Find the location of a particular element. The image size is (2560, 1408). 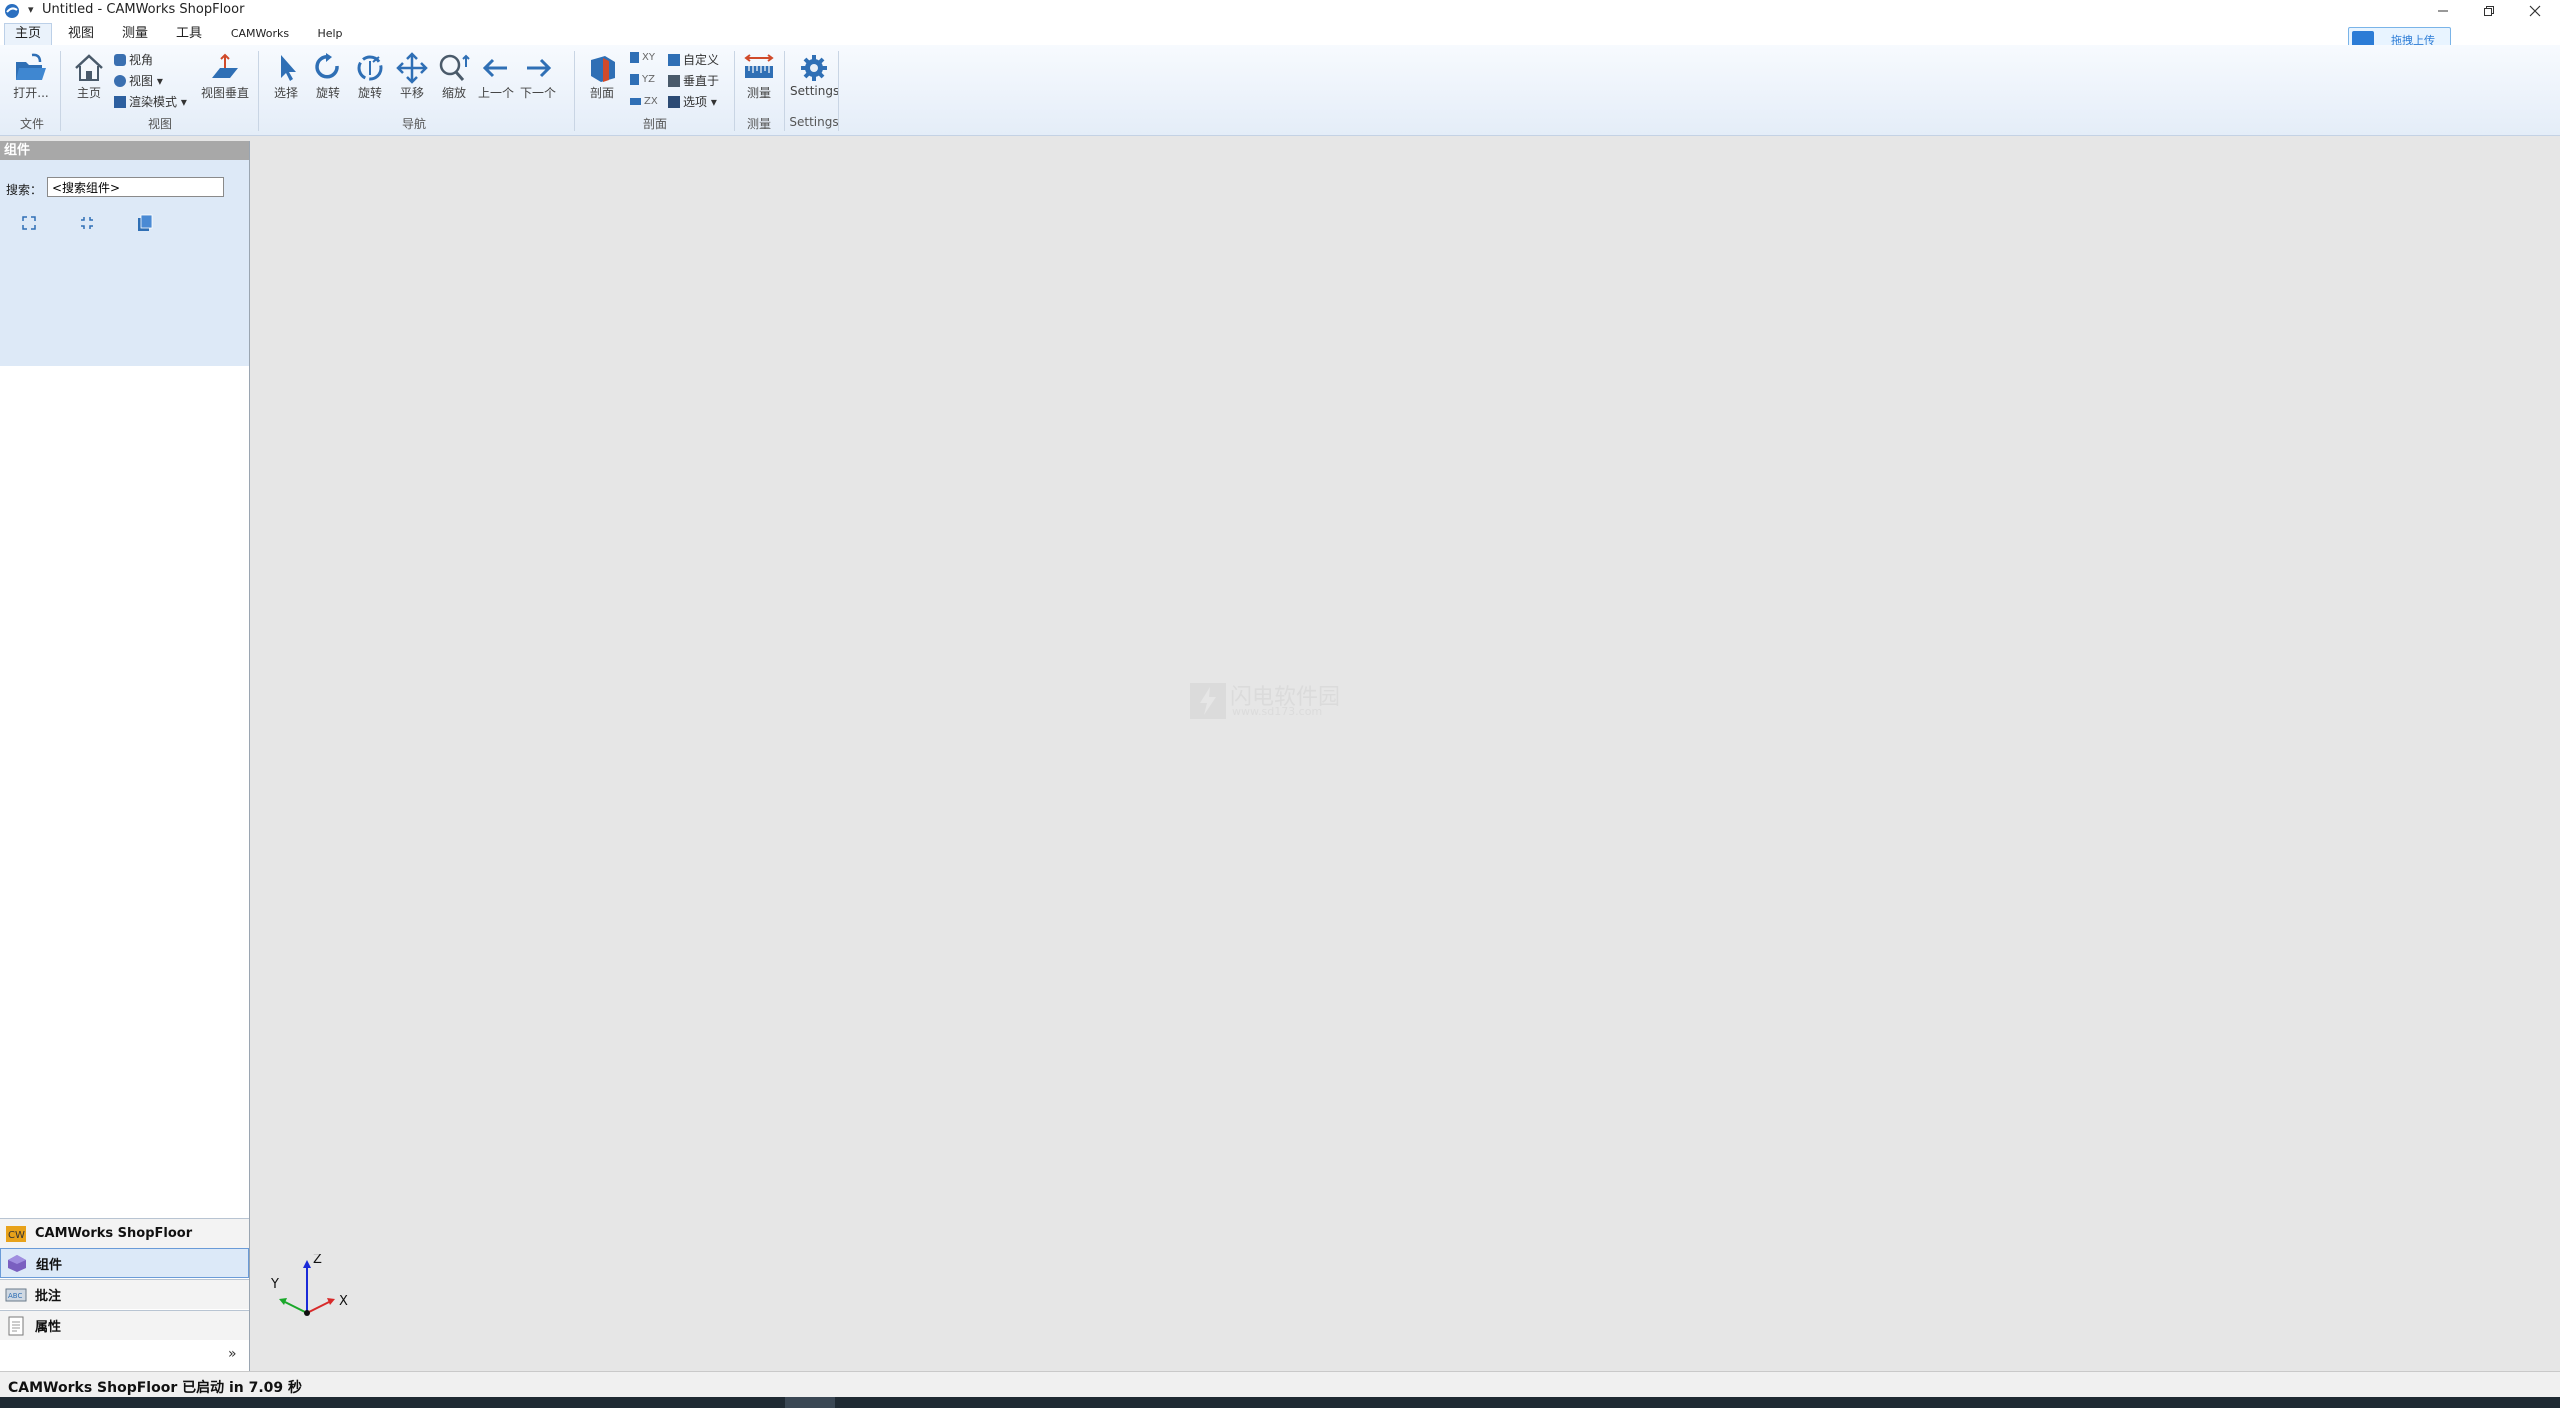

z-axis-arrow is located at coordinates (307, 1264).